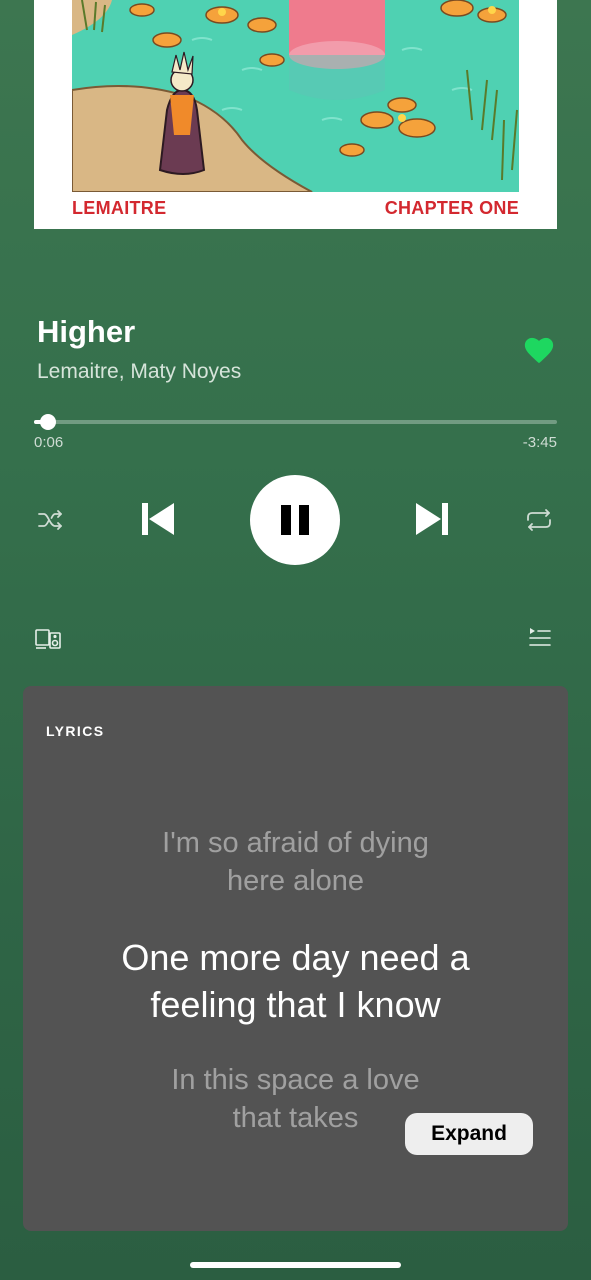  I want to click on queue-button, so click(540, 638).